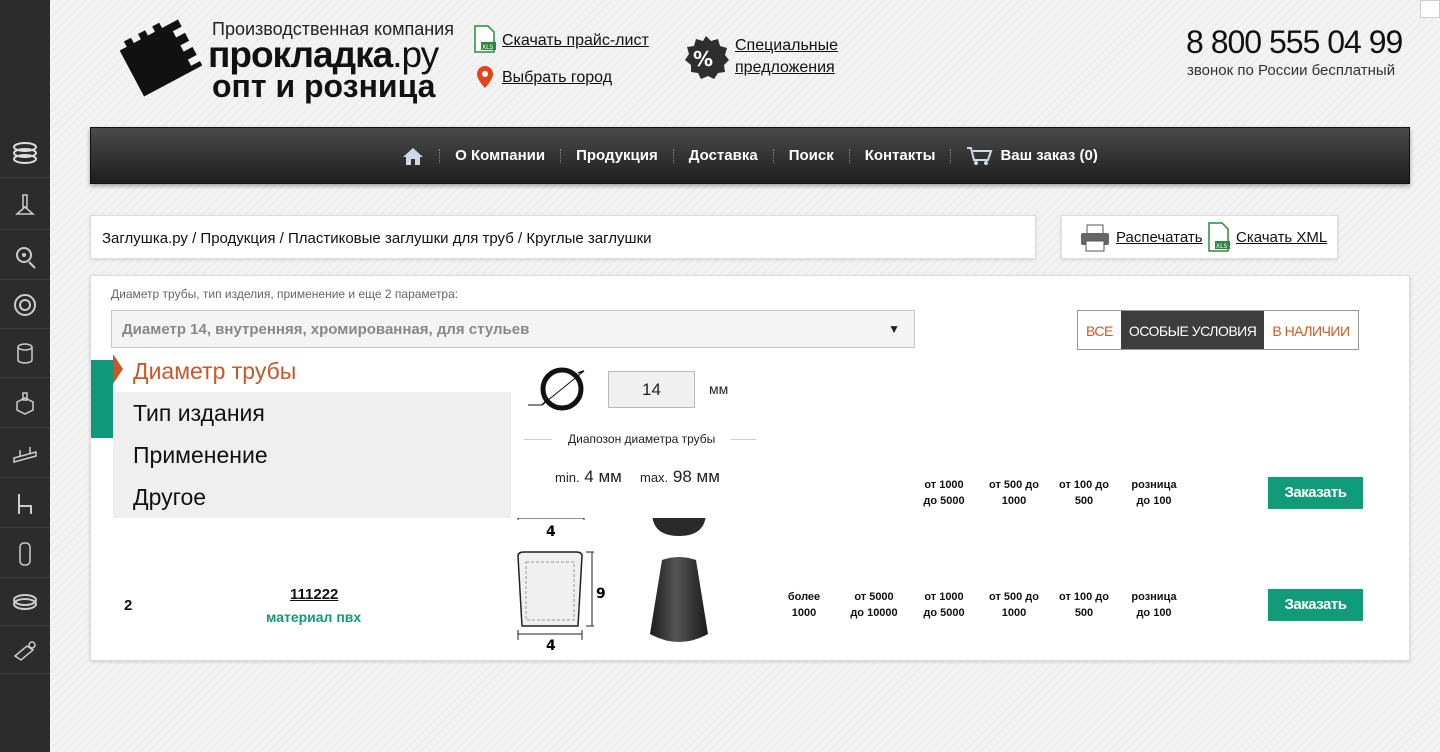  Describe the element at coordinates (324, 86) in the screenshot. I see `logo-tagline: опт и розница` at that location.